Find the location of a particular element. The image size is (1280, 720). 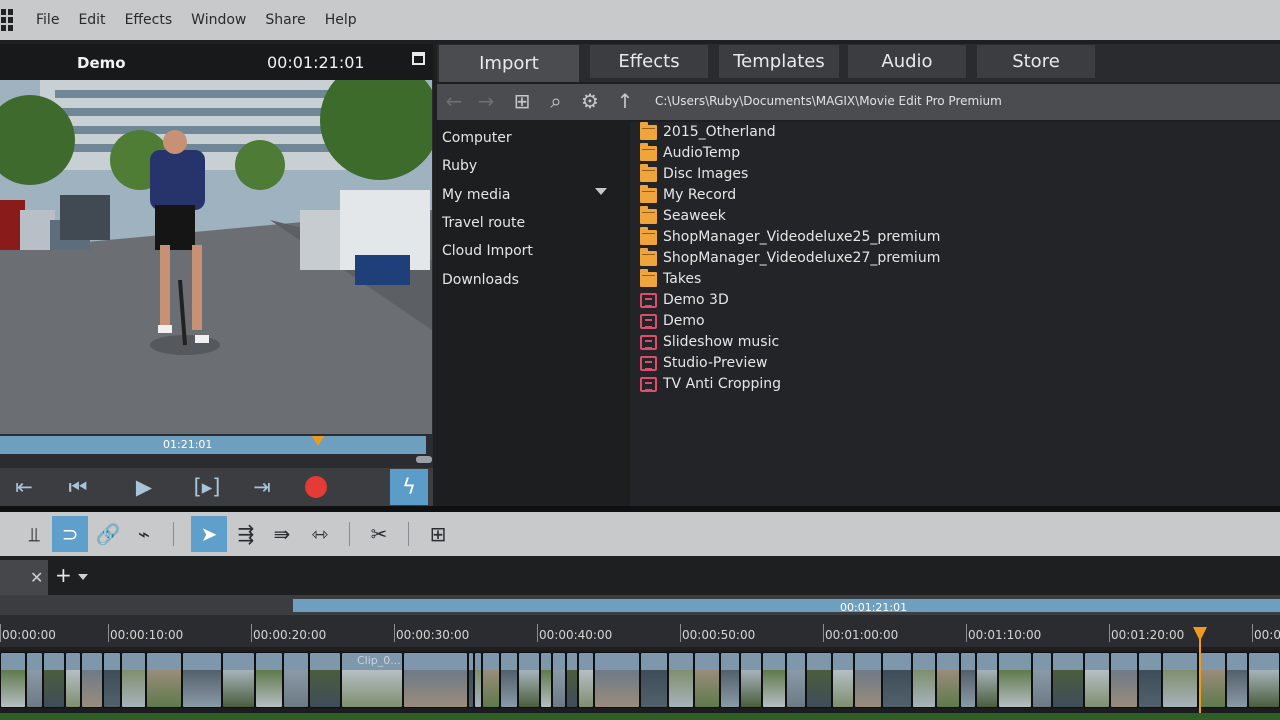

menu-window: Window is located at coordinates (218, 20).